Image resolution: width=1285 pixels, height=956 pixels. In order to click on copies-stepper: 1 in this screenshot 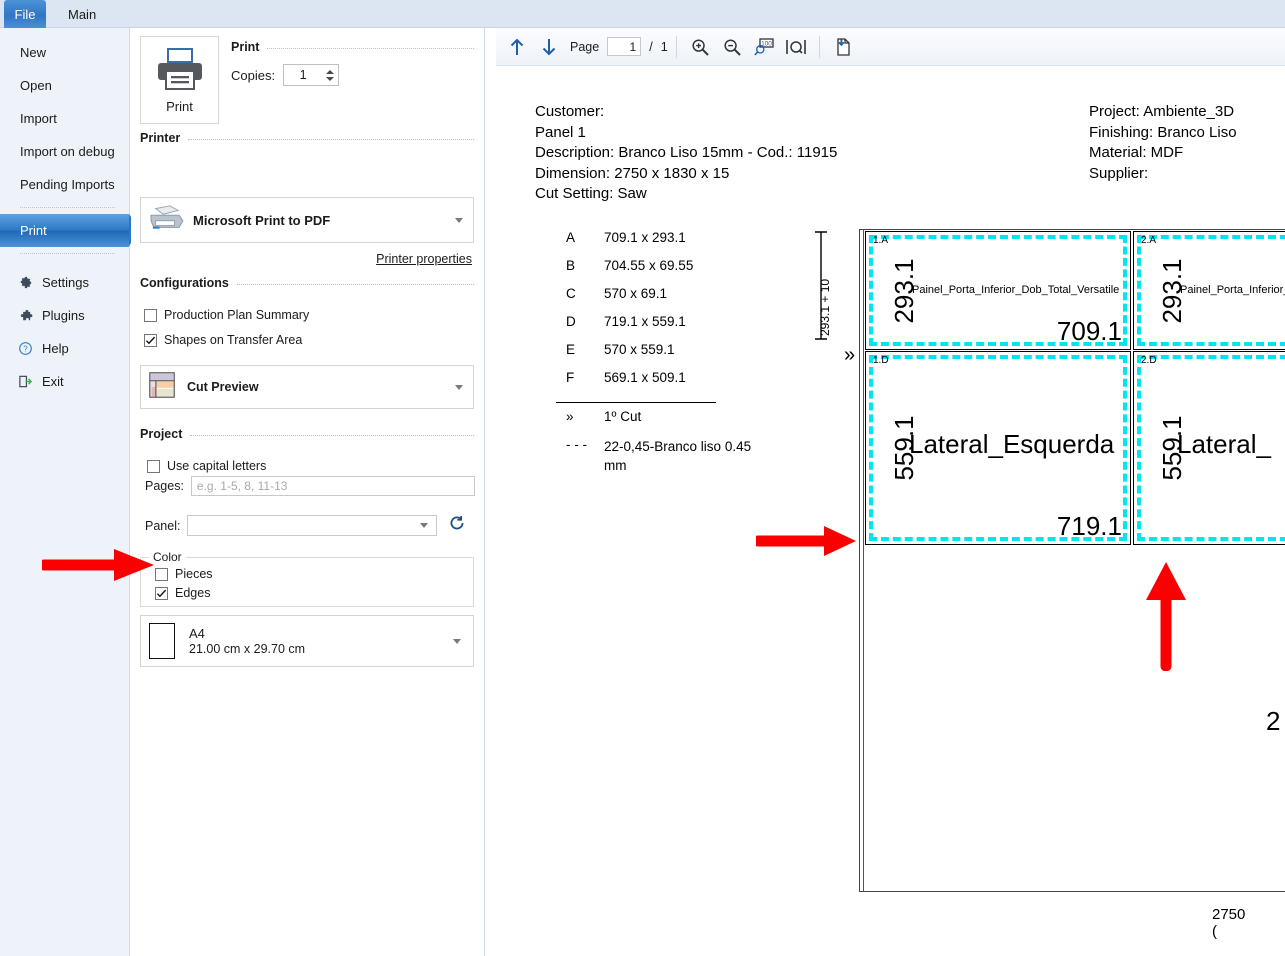, I will do `click(311, 75)`.